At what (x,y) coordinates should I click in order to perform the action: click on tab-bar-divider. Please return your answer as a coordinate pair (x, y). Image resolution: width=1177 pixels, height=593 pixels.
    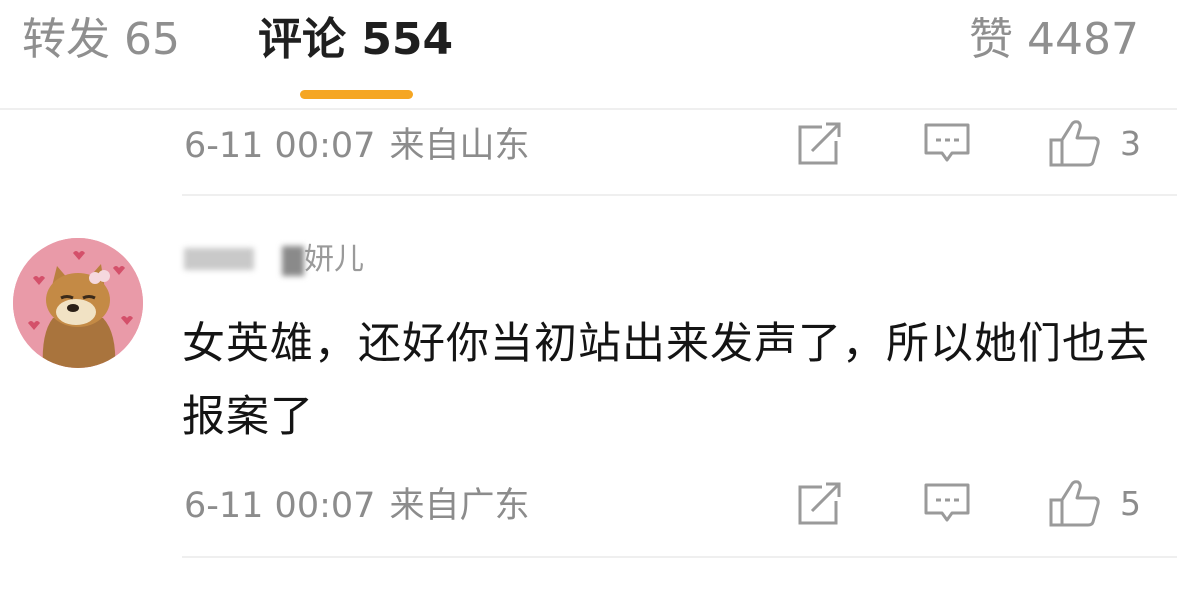
    Looking at the image, I should click on (588, 109).